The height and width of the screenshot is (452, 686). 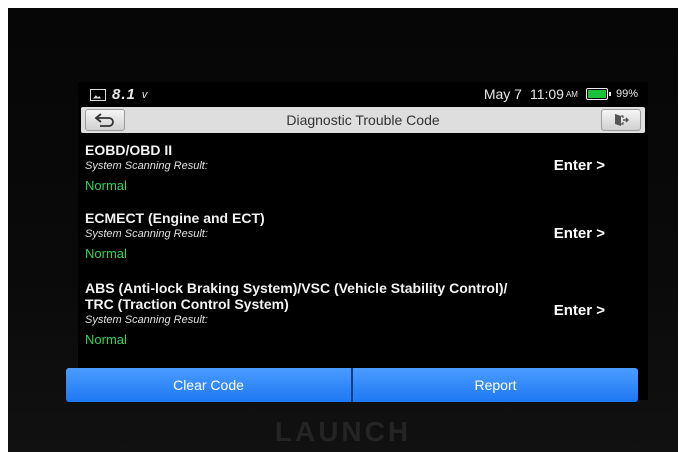 I want to click on image-icon, so click(x=98, y=94).